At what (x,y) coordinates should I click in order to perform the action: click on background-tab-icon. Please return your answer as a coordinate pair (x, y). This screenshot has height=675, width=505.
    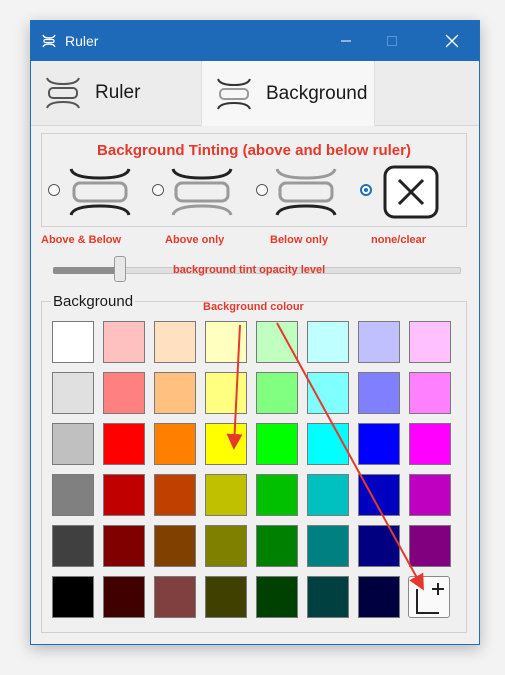
    Looking at the image, I should click on (234, 93).